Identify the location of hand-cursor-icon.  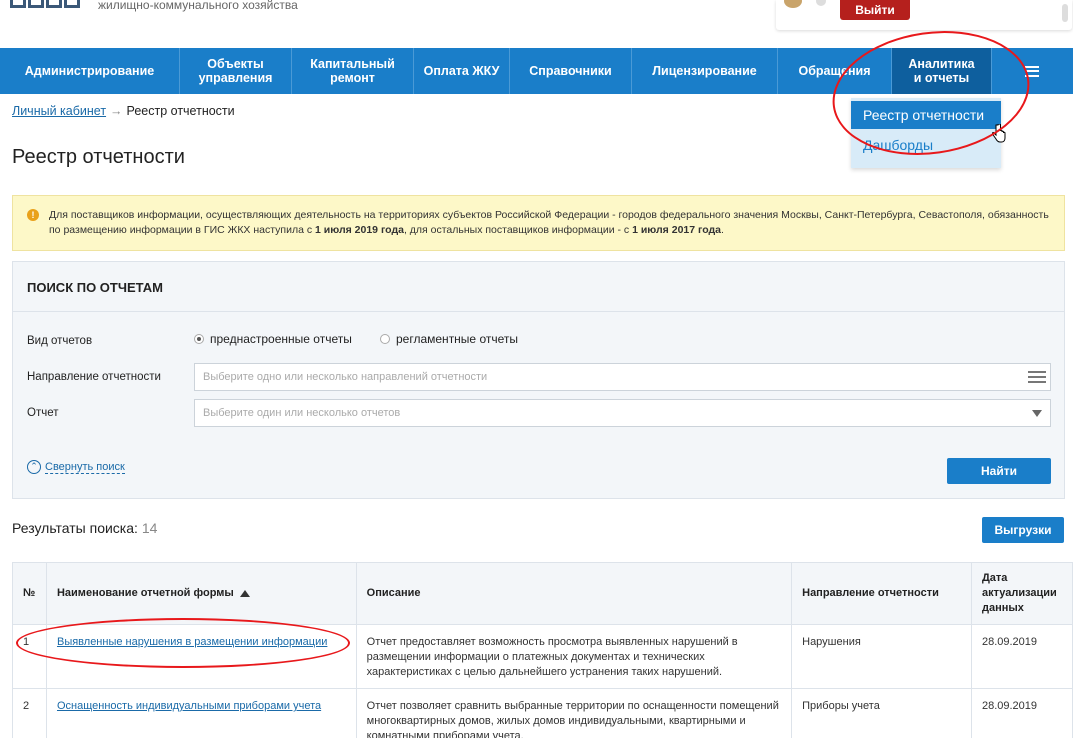
(998, 133).